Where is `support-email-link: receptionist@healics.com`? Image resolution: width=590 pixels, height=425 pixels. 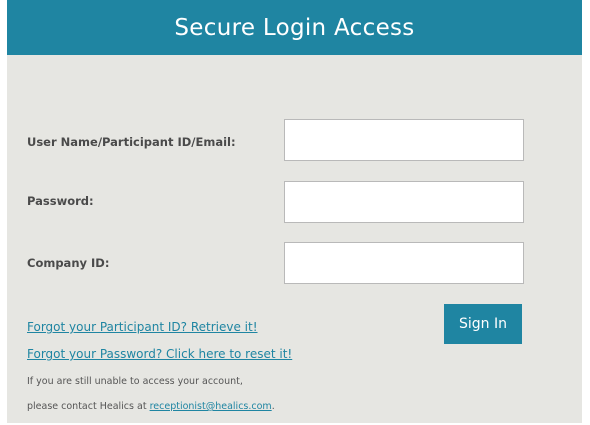
support-email-link: receptionist@healics.com is located at coordinates (211, 406).